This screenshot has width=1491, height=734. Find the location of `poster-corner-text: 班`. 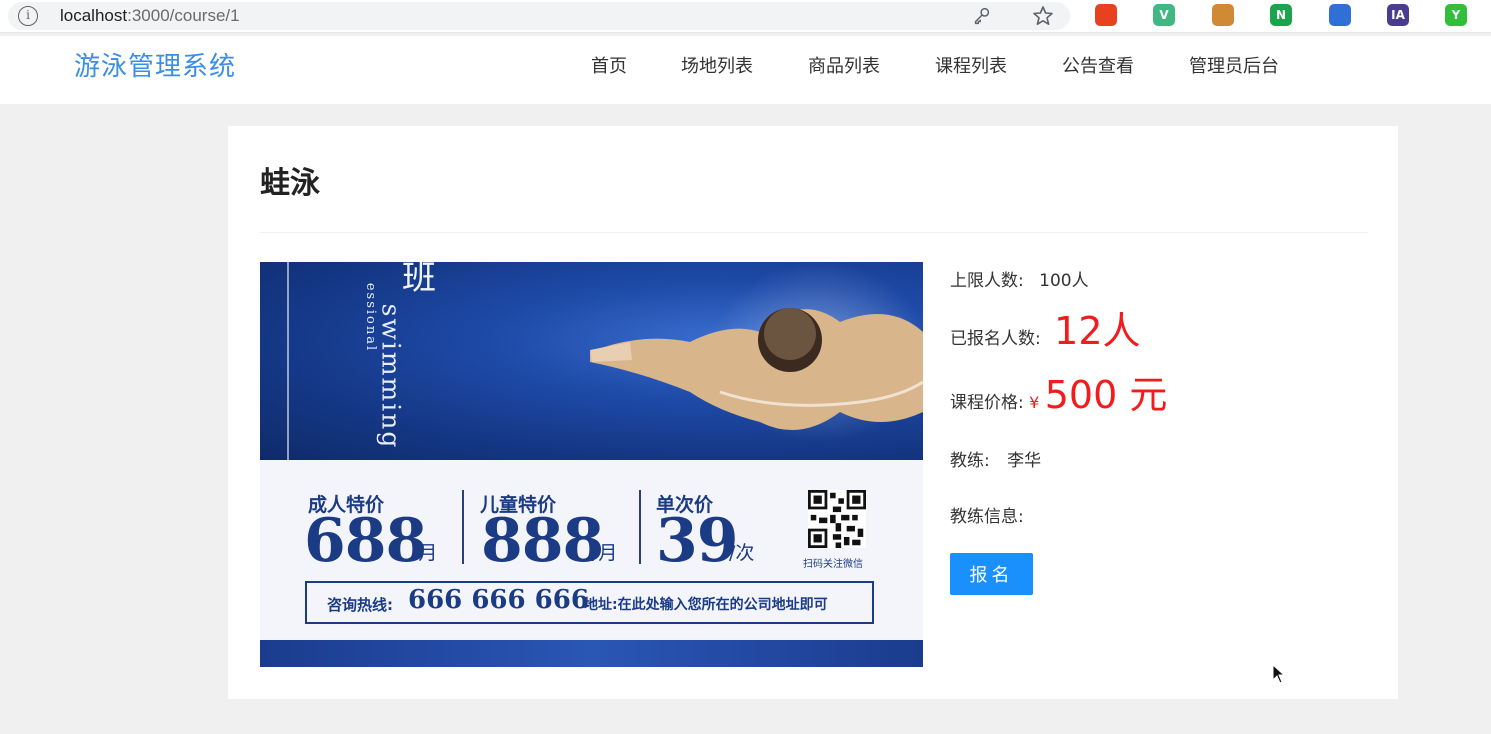

poster-corner-text: 班 is located at coordinates (419, 280).